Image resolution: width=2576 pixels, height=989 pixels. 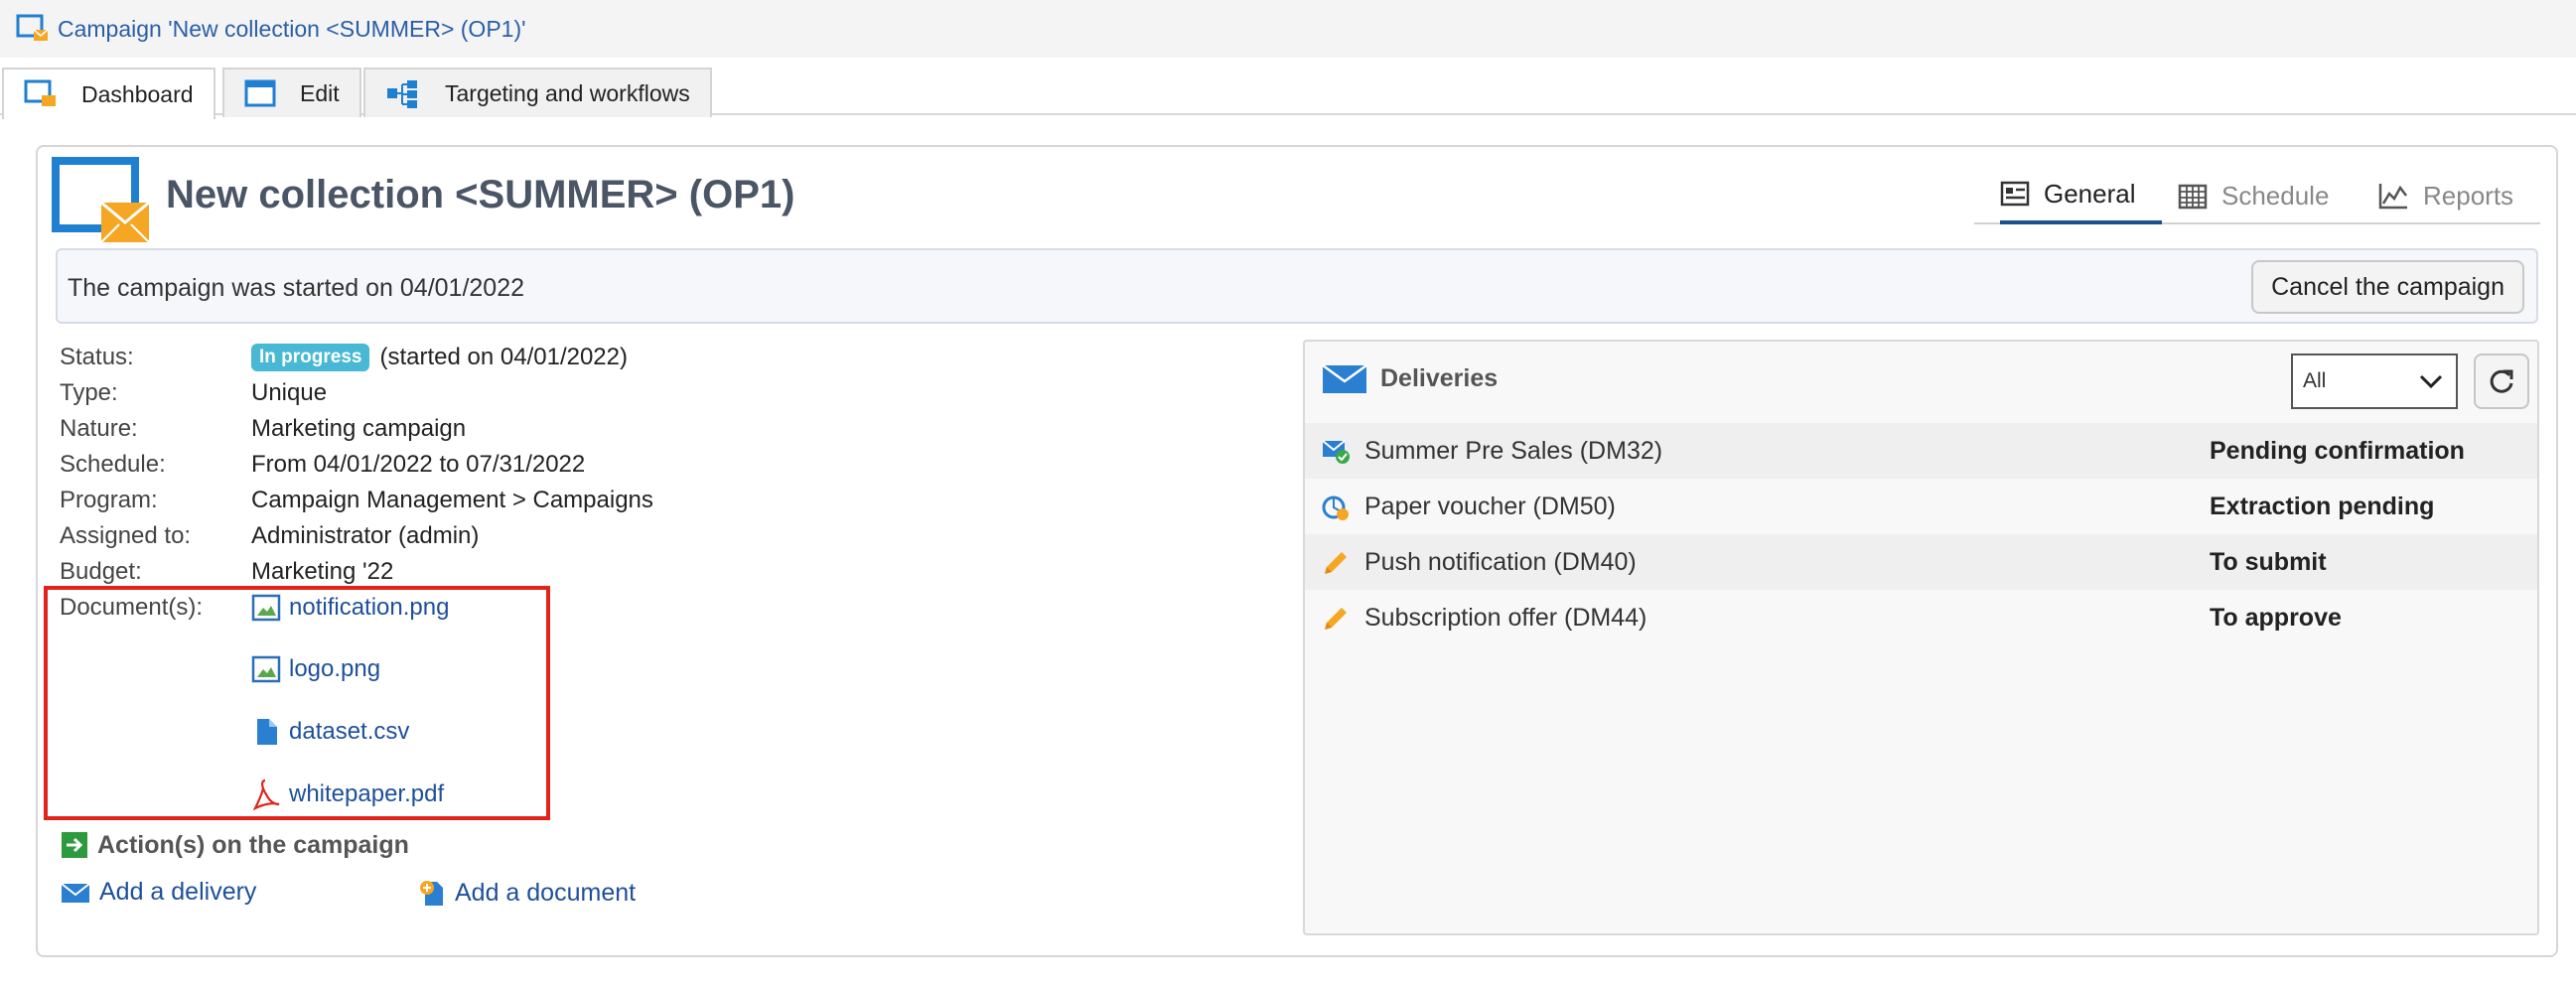 I want to click on delivery-name: Subscription offer (DM44), so click(x=1506, y=618).